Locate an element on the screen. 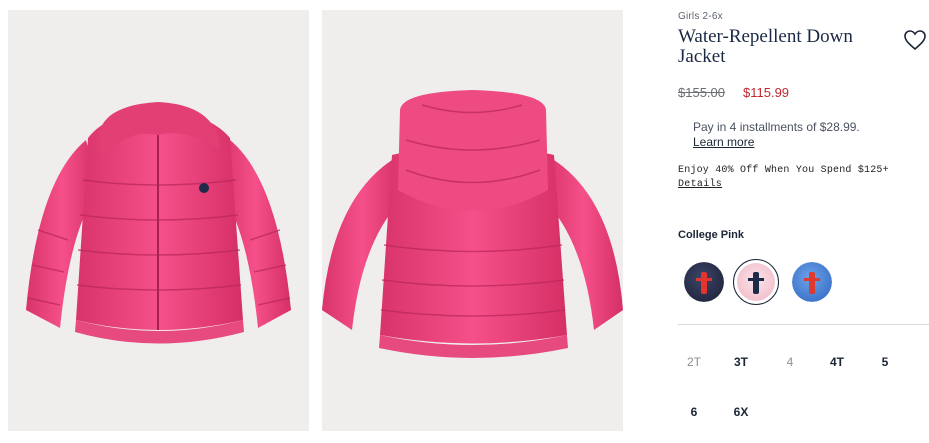  size-4t: 4T is located at coordinates (837, 362).